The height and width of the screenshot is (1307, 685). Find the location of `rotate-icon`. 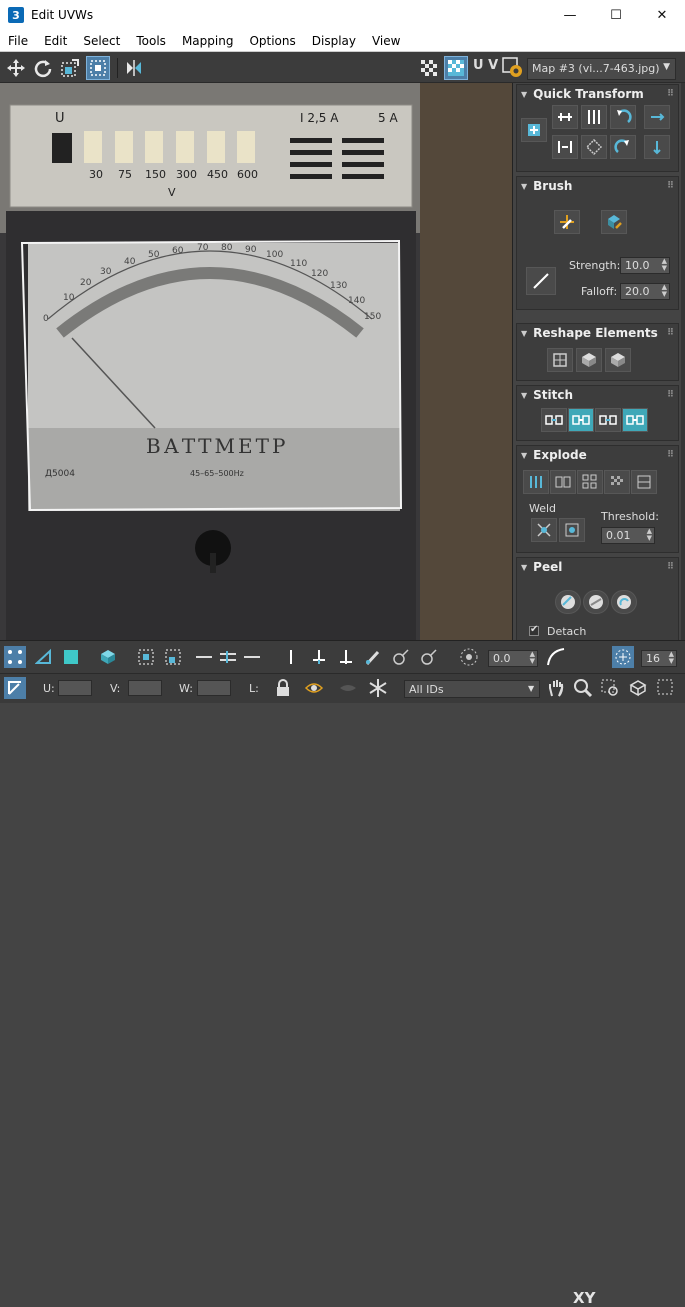

rotate-icon is located at coordinates (43, 68).